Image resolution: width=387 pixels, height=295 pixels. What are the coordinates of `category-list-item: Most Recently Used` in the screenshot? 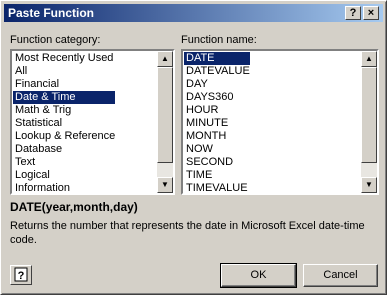 It's located at (64, 58).